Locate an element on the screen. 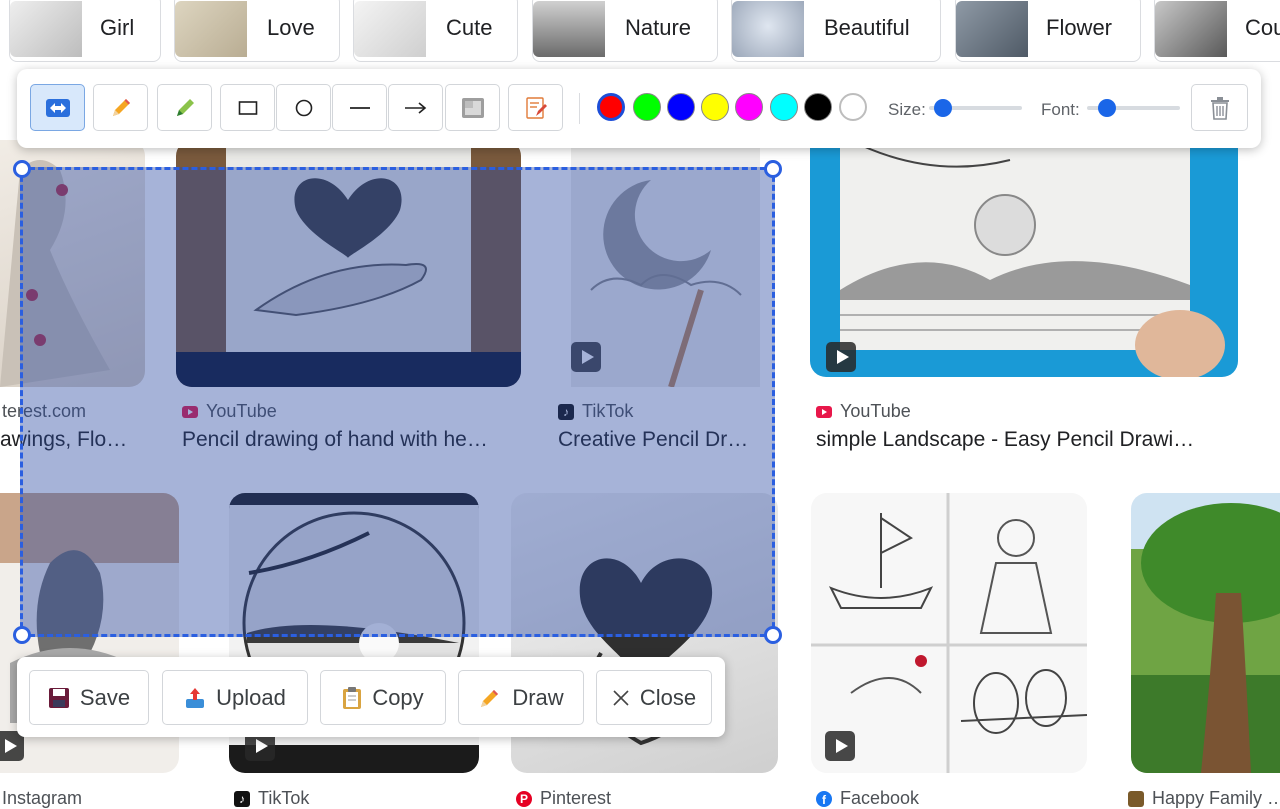 The image size is (1280, 809). color-swatch-black is located at coordinates (818, 107).